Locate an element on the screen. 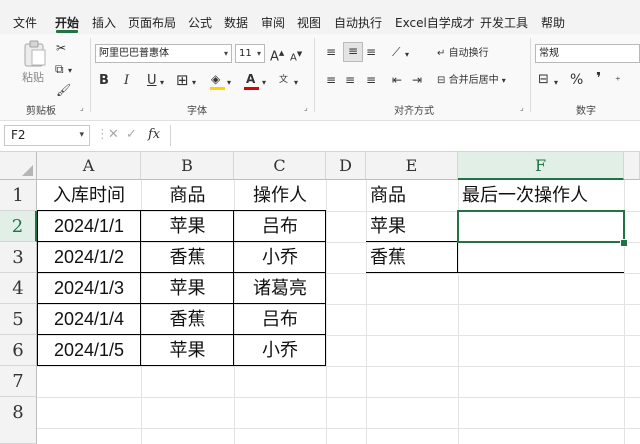 This screenshot has height=444, width=640. align-top-icon: ≡ is located at coordinates (331, 52).